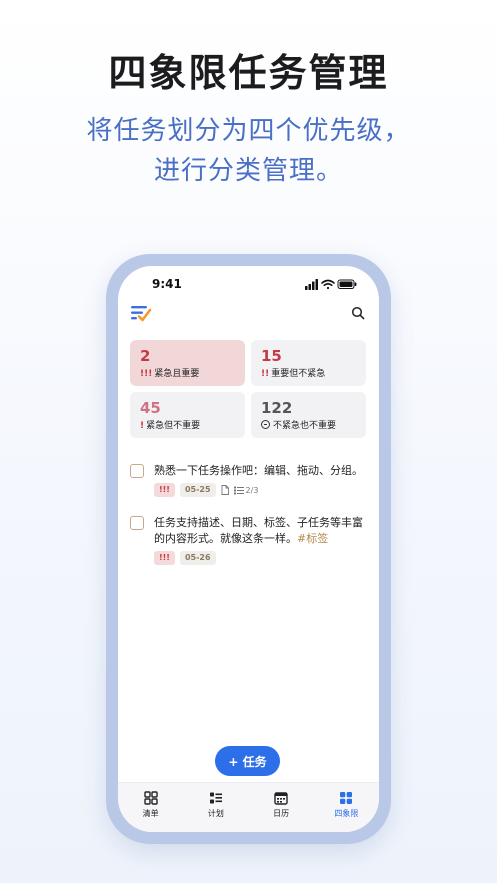 Image resolution: width=497 pixels, height=883 pixels. I want to click on tab-plan: 计划, so click(215, 807).